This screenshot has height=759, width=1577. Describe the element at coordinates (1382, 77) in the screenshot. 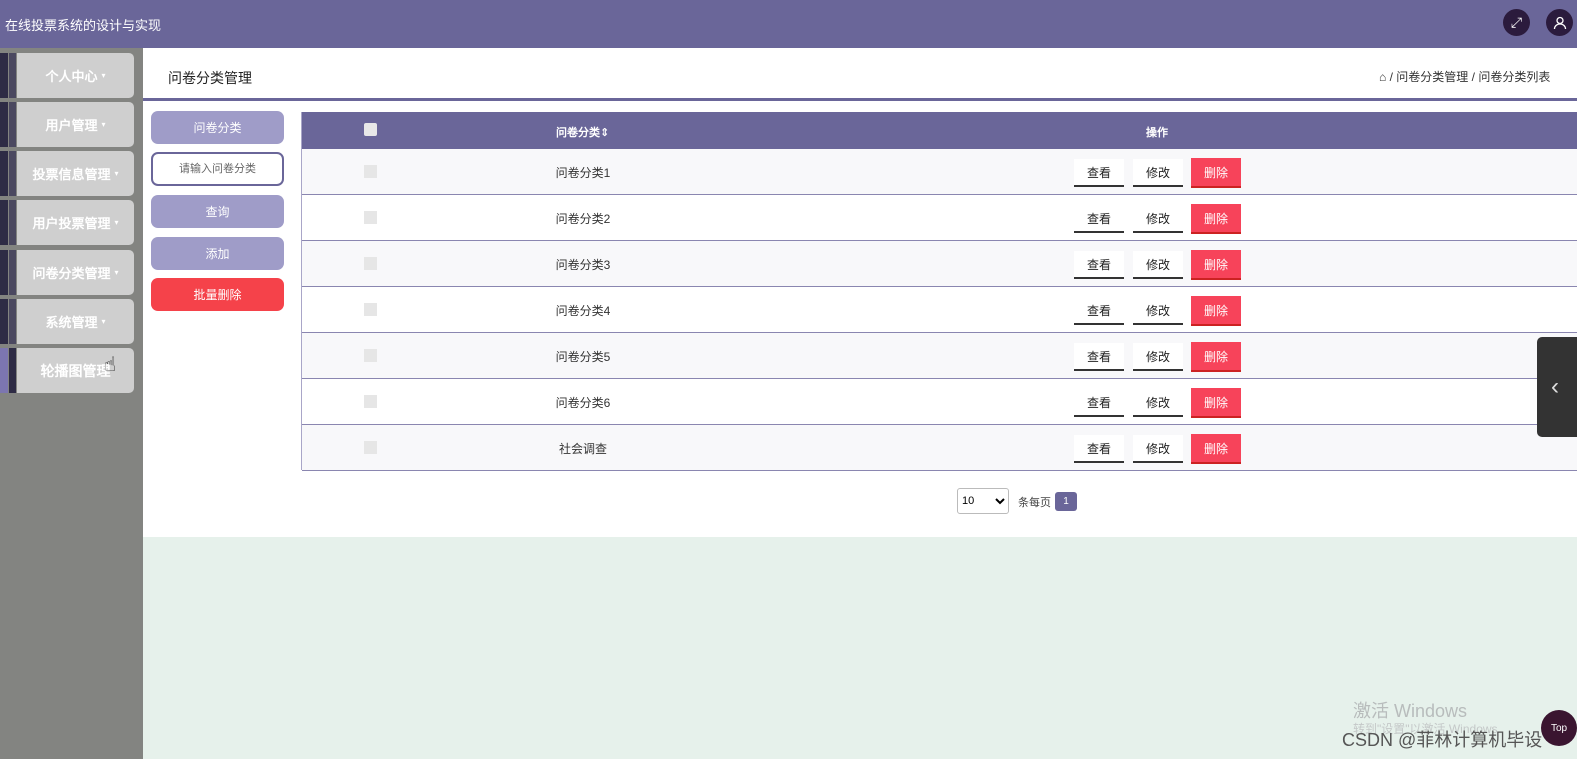

I see `home-icon: ⌂` at that location.